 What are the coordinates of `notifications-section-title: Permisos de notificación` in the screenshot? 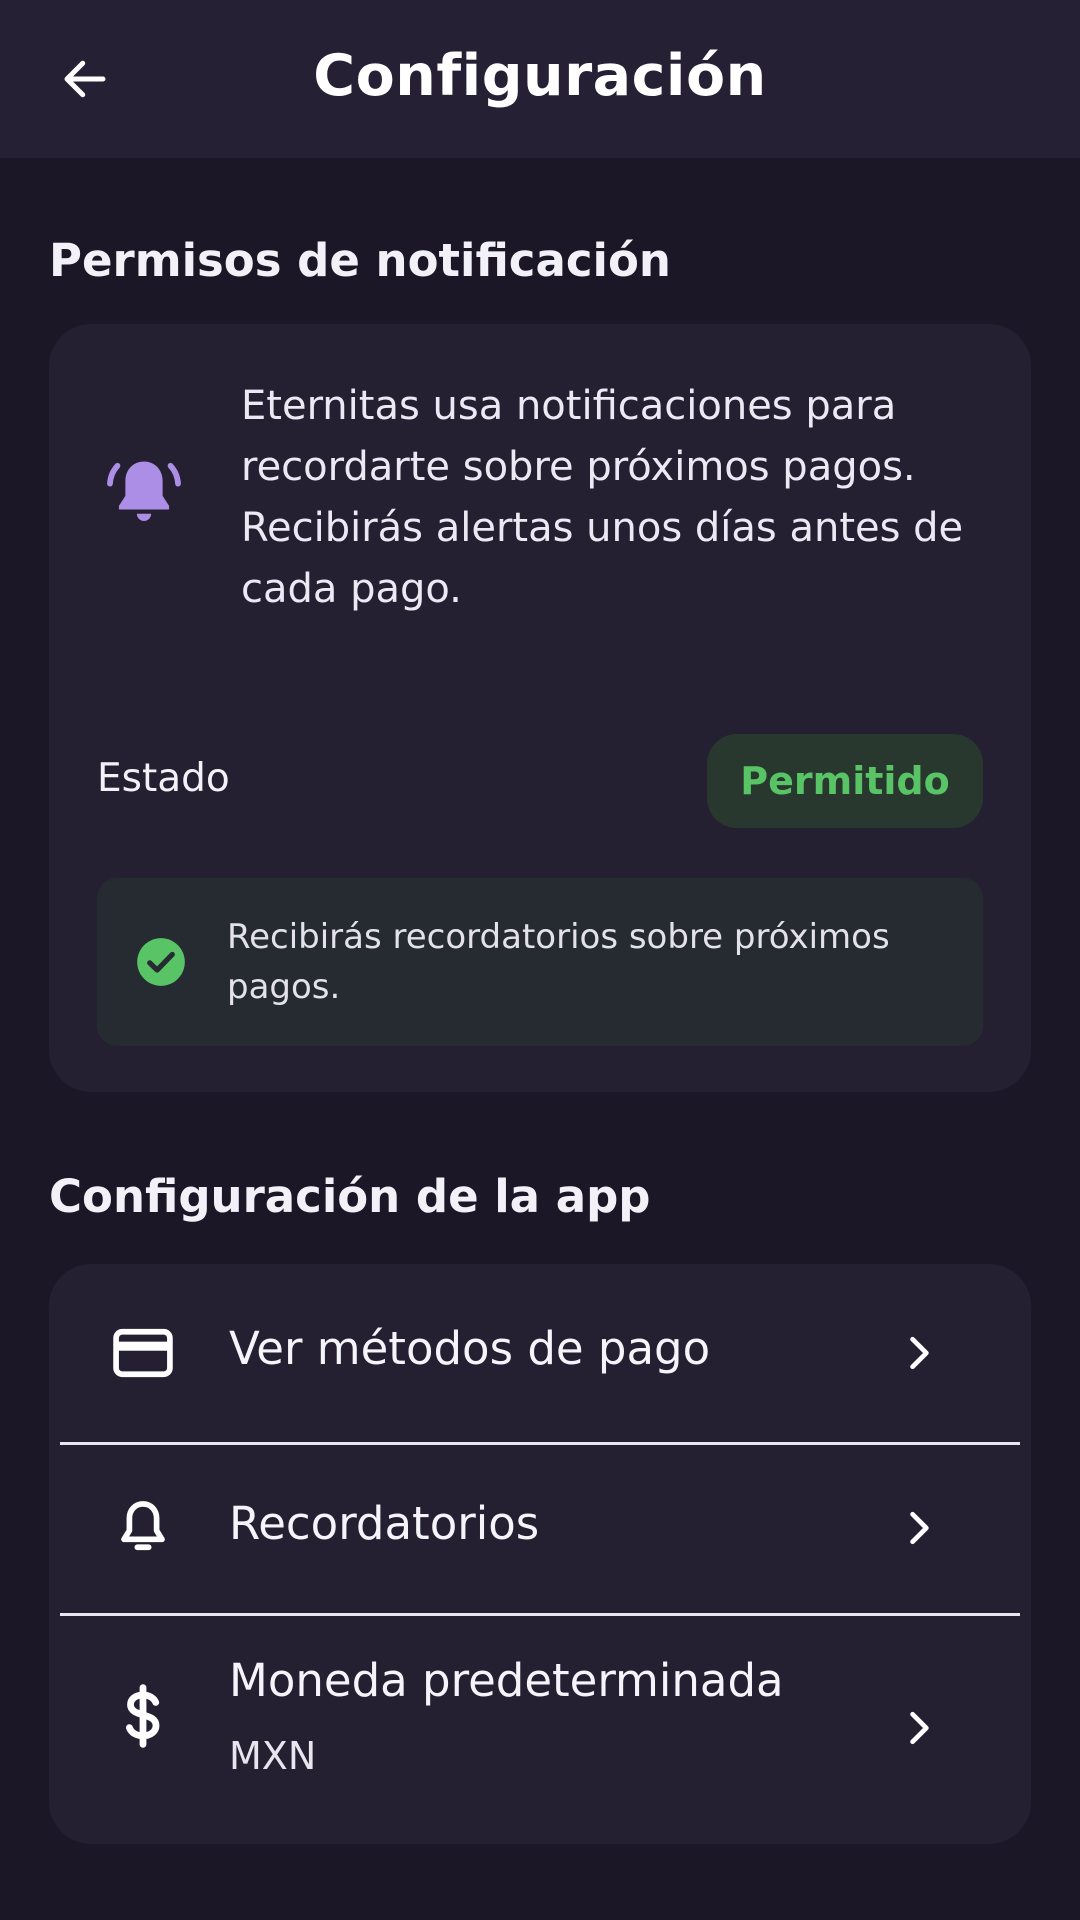 It's located at (360, 260).